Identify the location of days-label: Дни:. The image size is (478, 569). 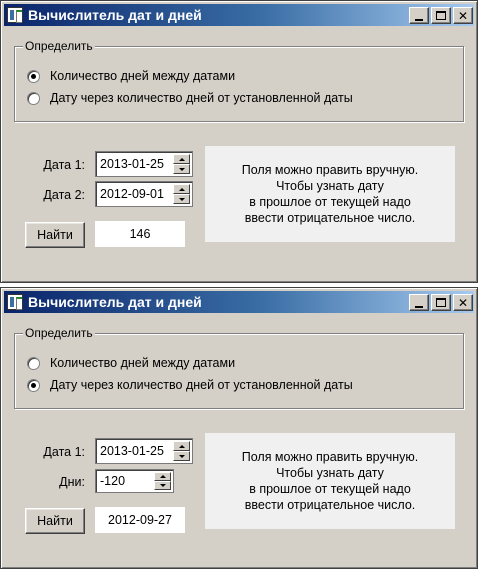
(72, 482).